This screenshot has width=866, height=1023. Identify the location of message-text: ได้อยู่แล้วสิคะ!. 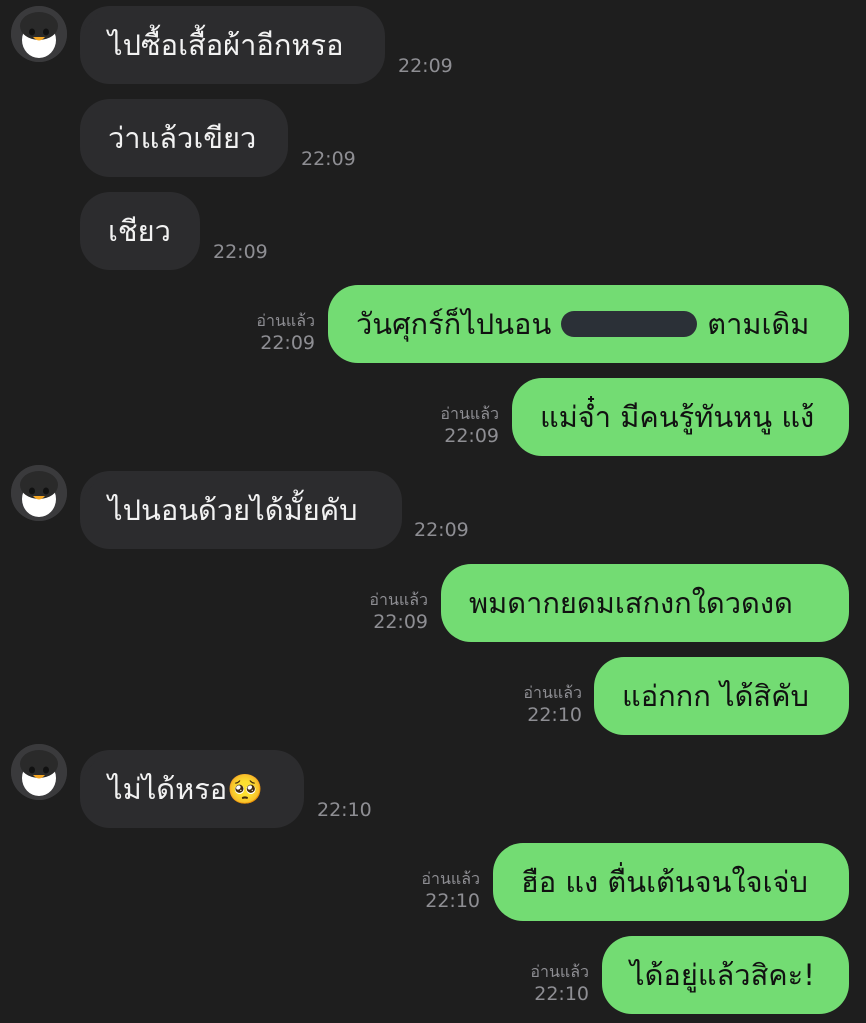
(722, 975).